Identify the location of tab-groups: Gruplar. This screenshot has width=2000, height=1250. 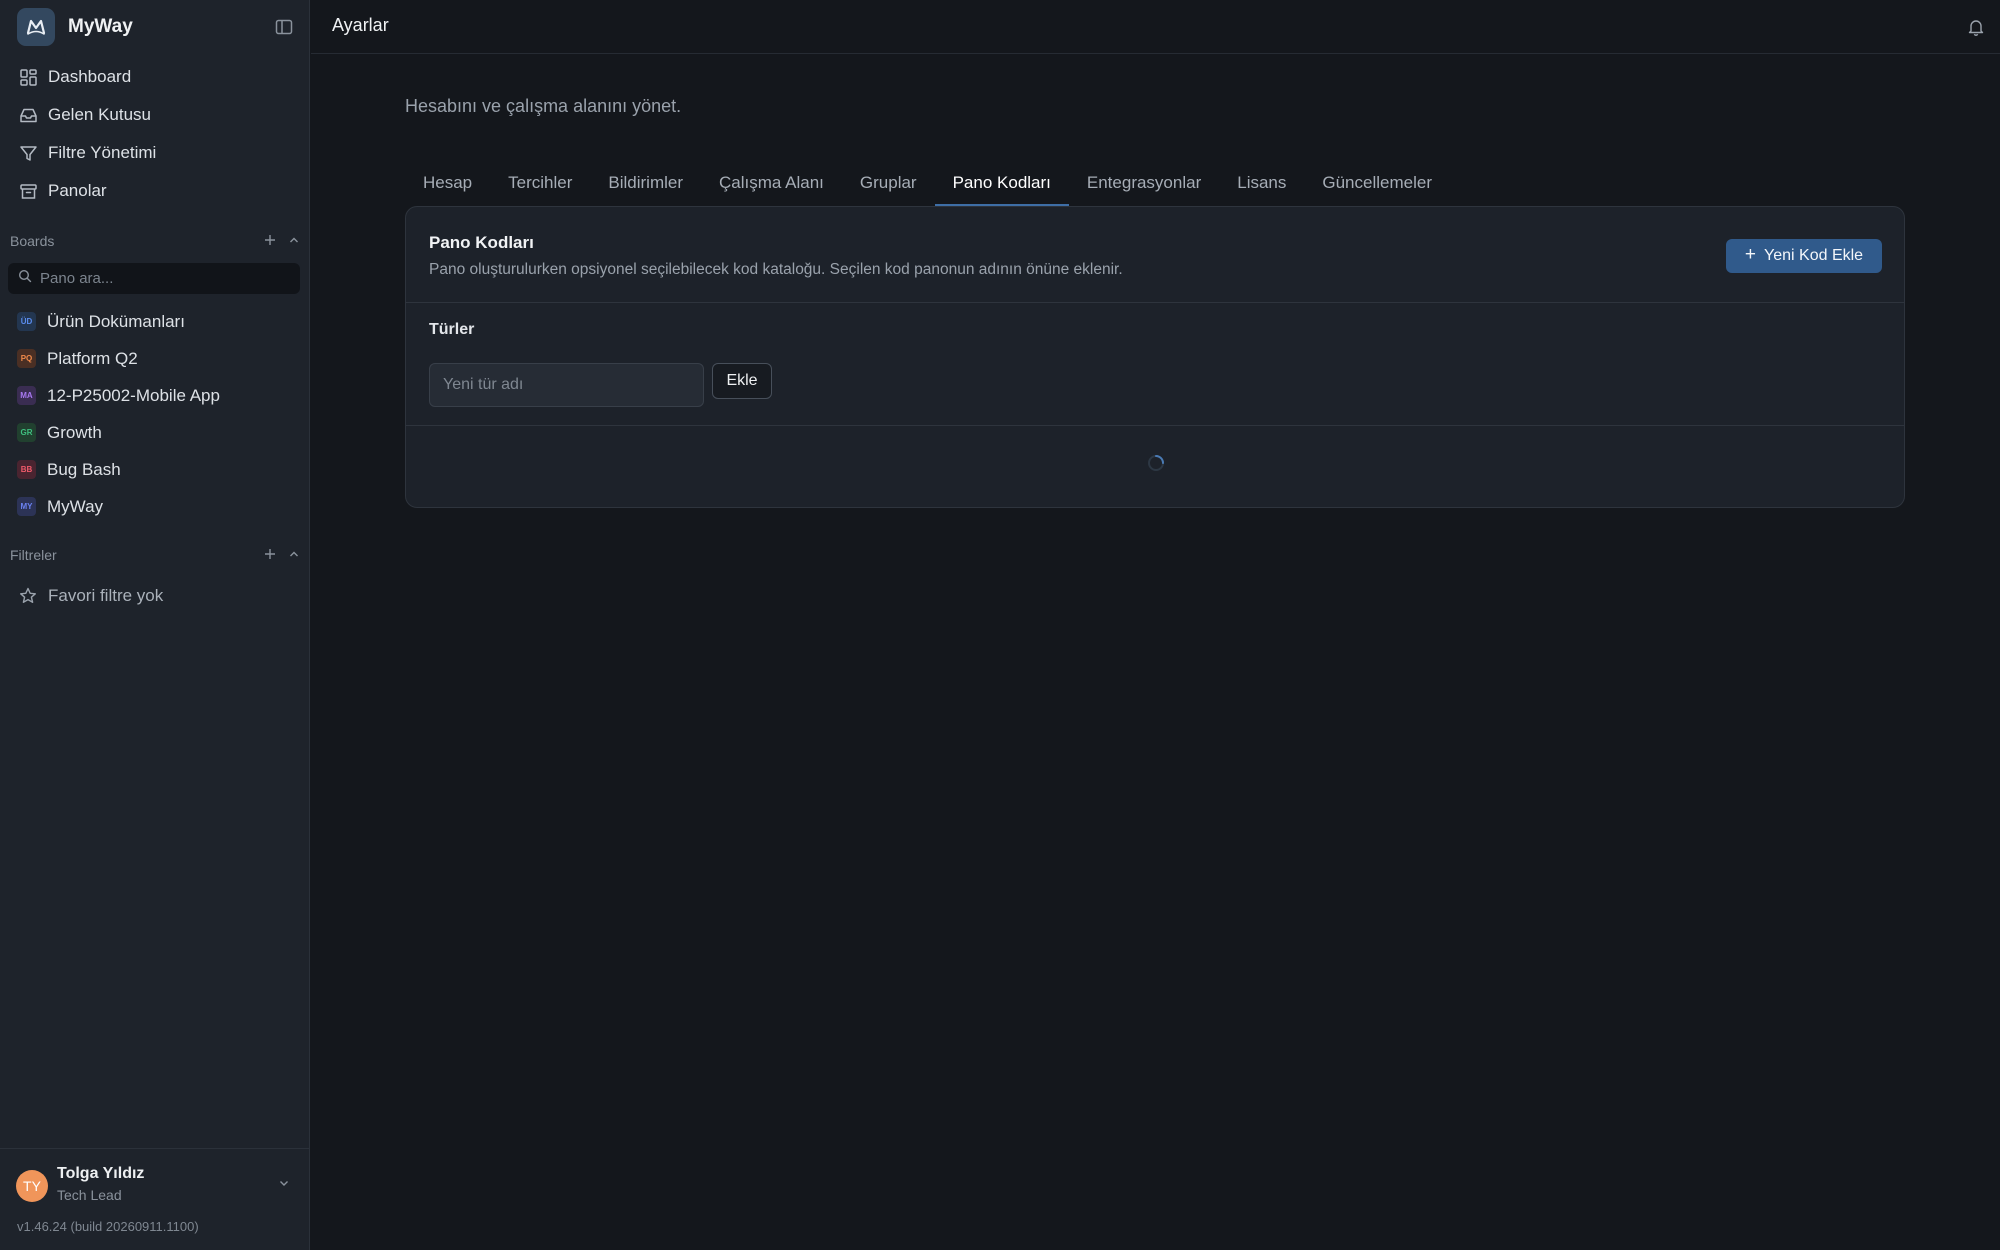
(888, 183).